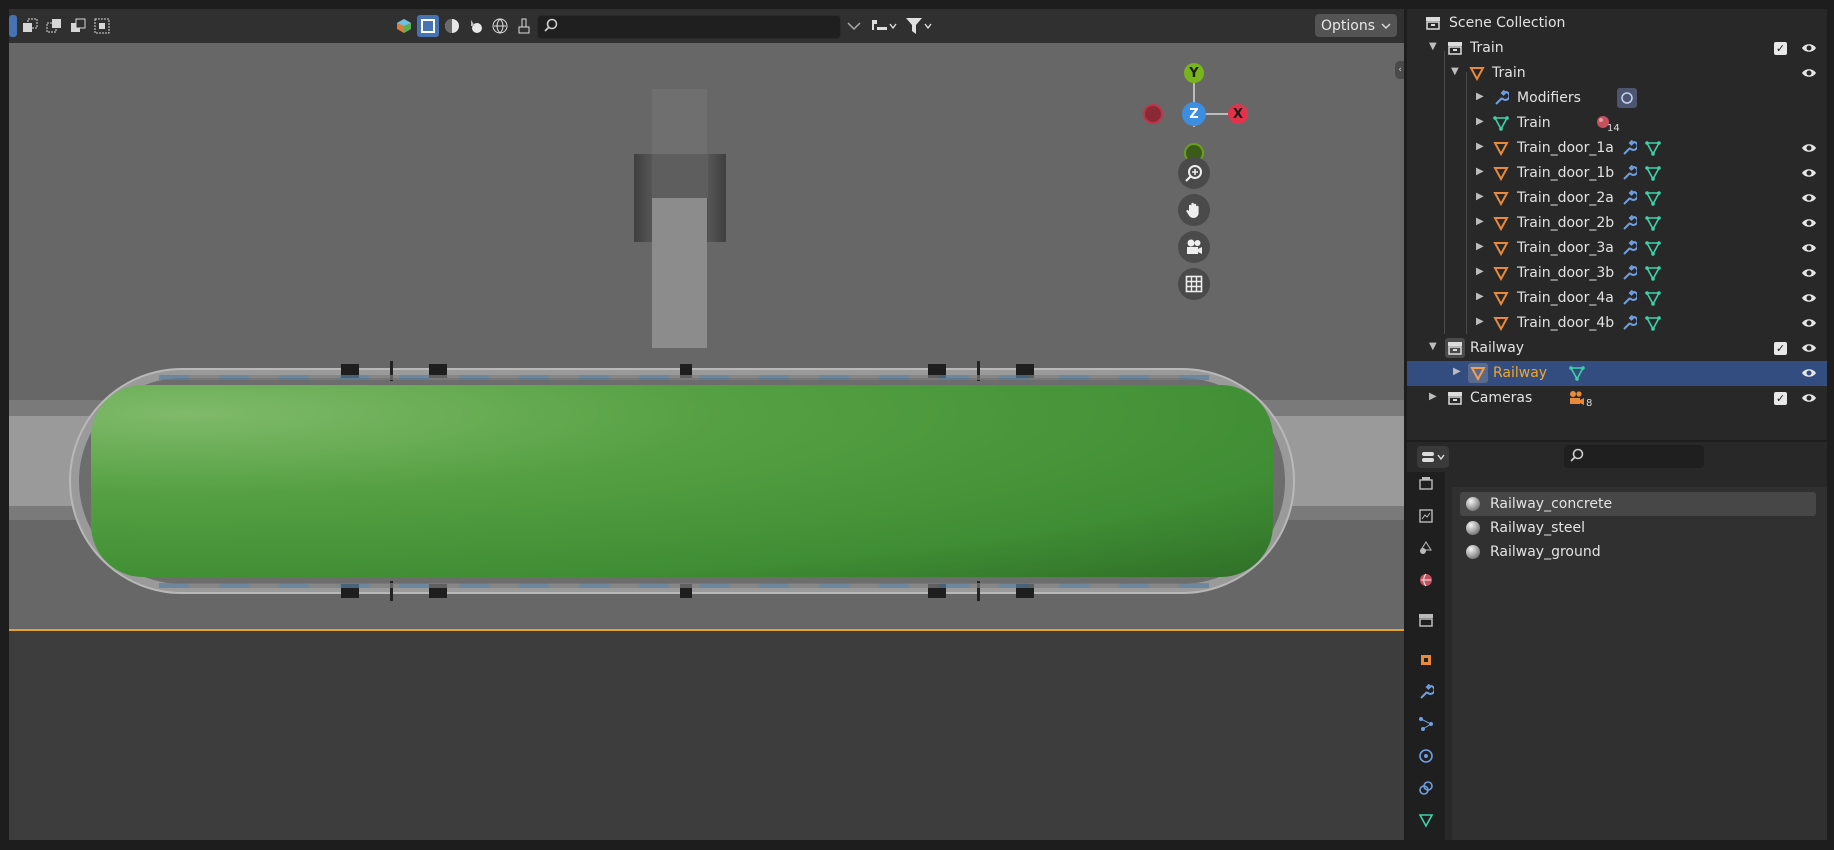  I want to click on display-mode-icon, so click(884, 26).